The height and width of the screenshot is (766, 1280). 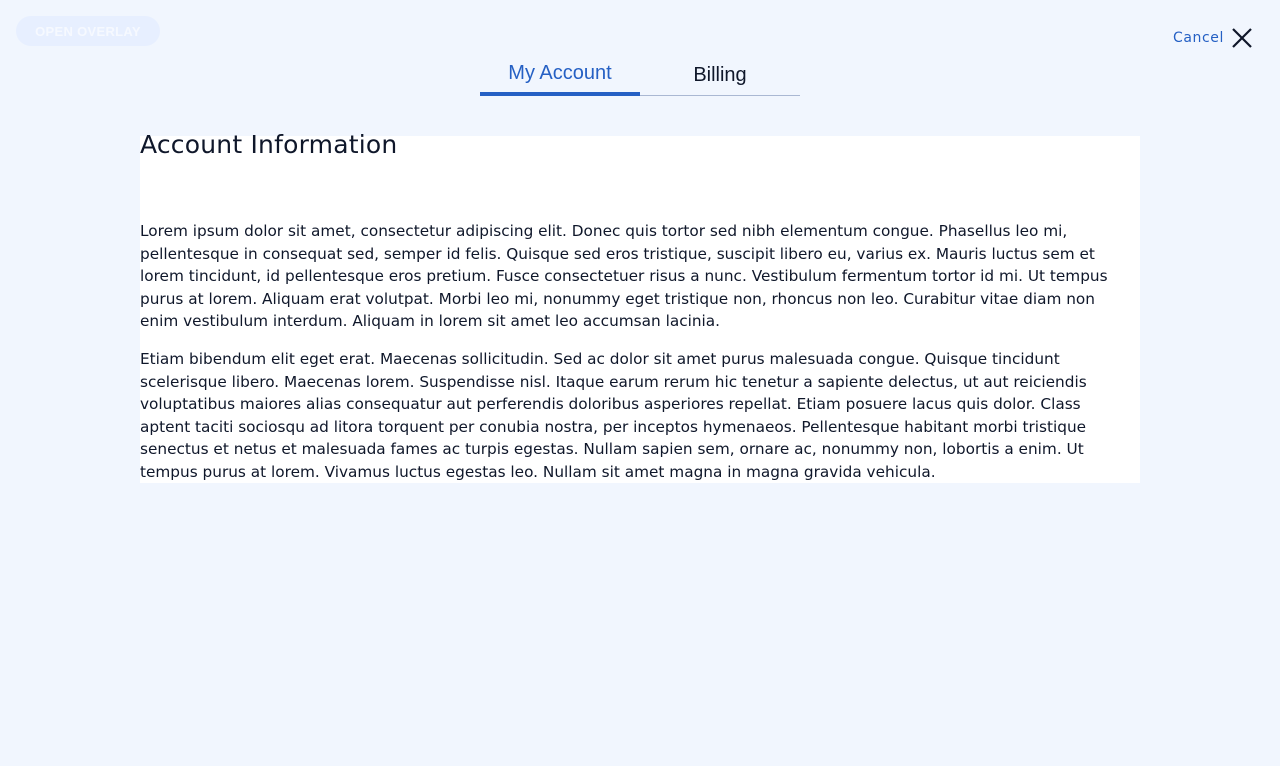 What do you see at coordinates (269, 144) in the screenshot?
I see `account-information-title: Account Information` at bounding box center [269, 144].